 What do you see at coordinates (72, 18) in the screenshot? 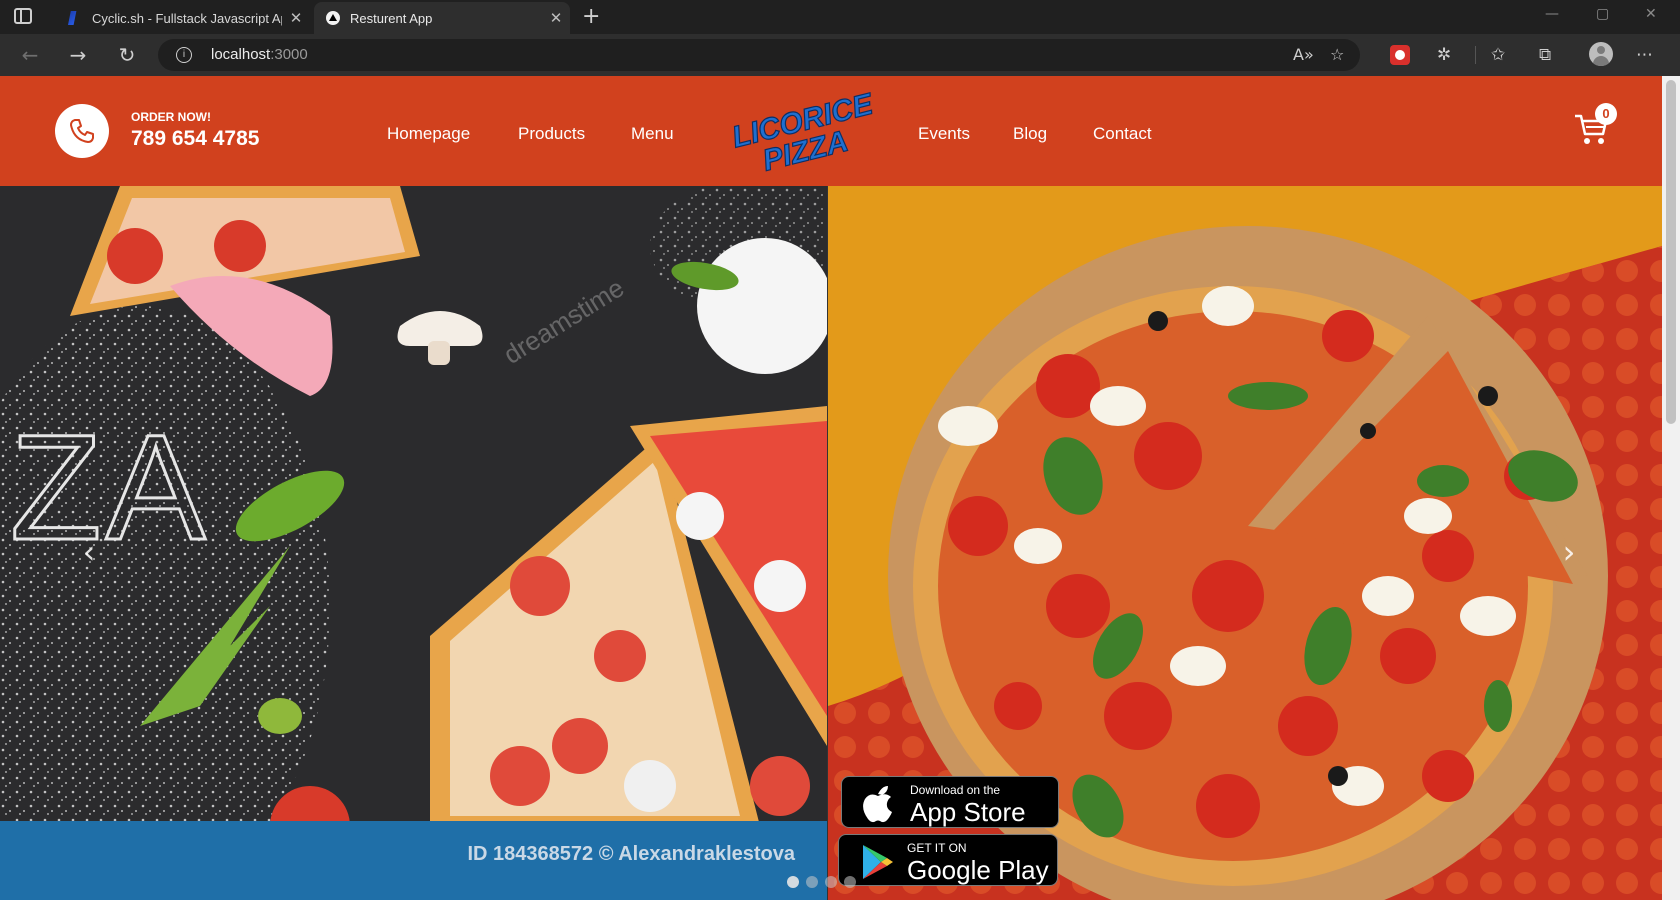
I see `cyclic-icon` at bounding box center [72, 18].